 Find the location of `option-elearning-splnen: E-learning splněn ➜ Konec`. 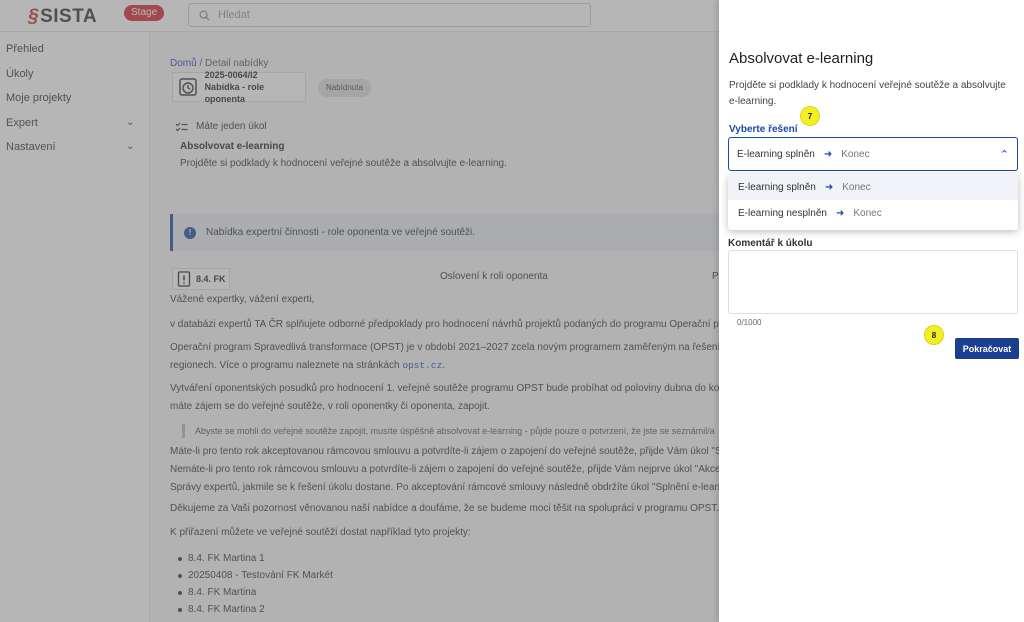

option-elearning-splnen: E-learning splněn ➜ Konec is located at coordinates (873, 187).